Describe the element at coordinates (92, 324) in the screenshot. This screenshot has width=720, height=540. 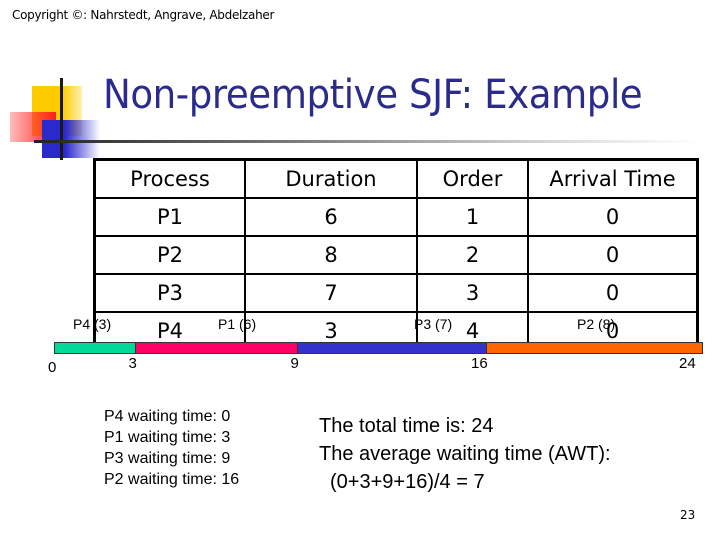
I see `gantt-label-p4: P4 (3)` at that location.